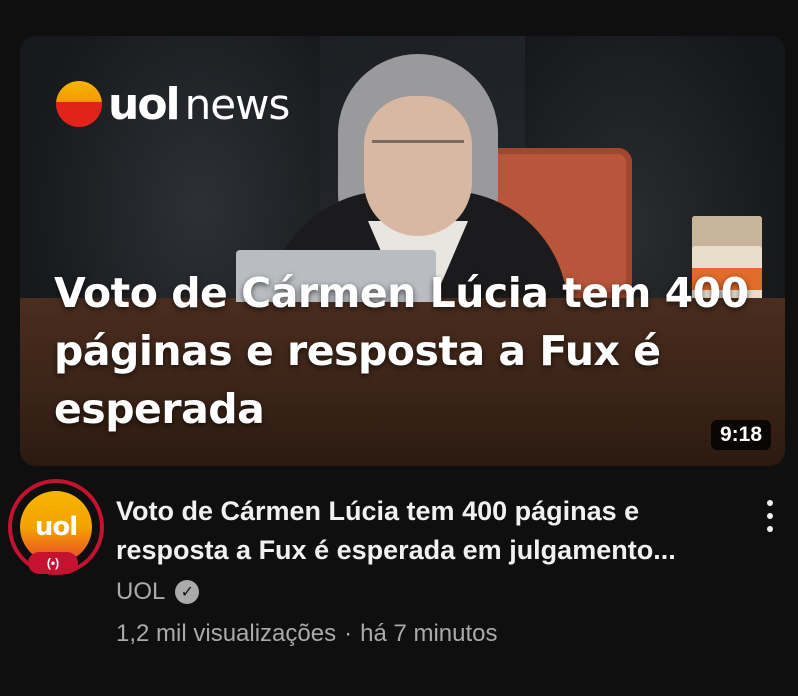 This screenshot has width=798, height=696. Describe the element at coordinates (140, 592) in the screenshot. I see `channel-name: UOL` at that location.